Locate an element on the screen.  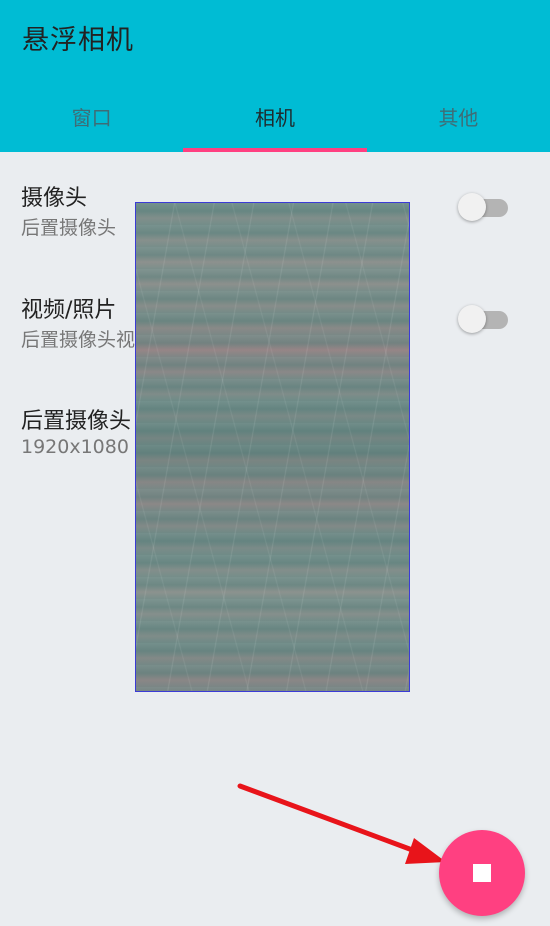
tab-camera: 相机 is located at coordinates (275, 121).